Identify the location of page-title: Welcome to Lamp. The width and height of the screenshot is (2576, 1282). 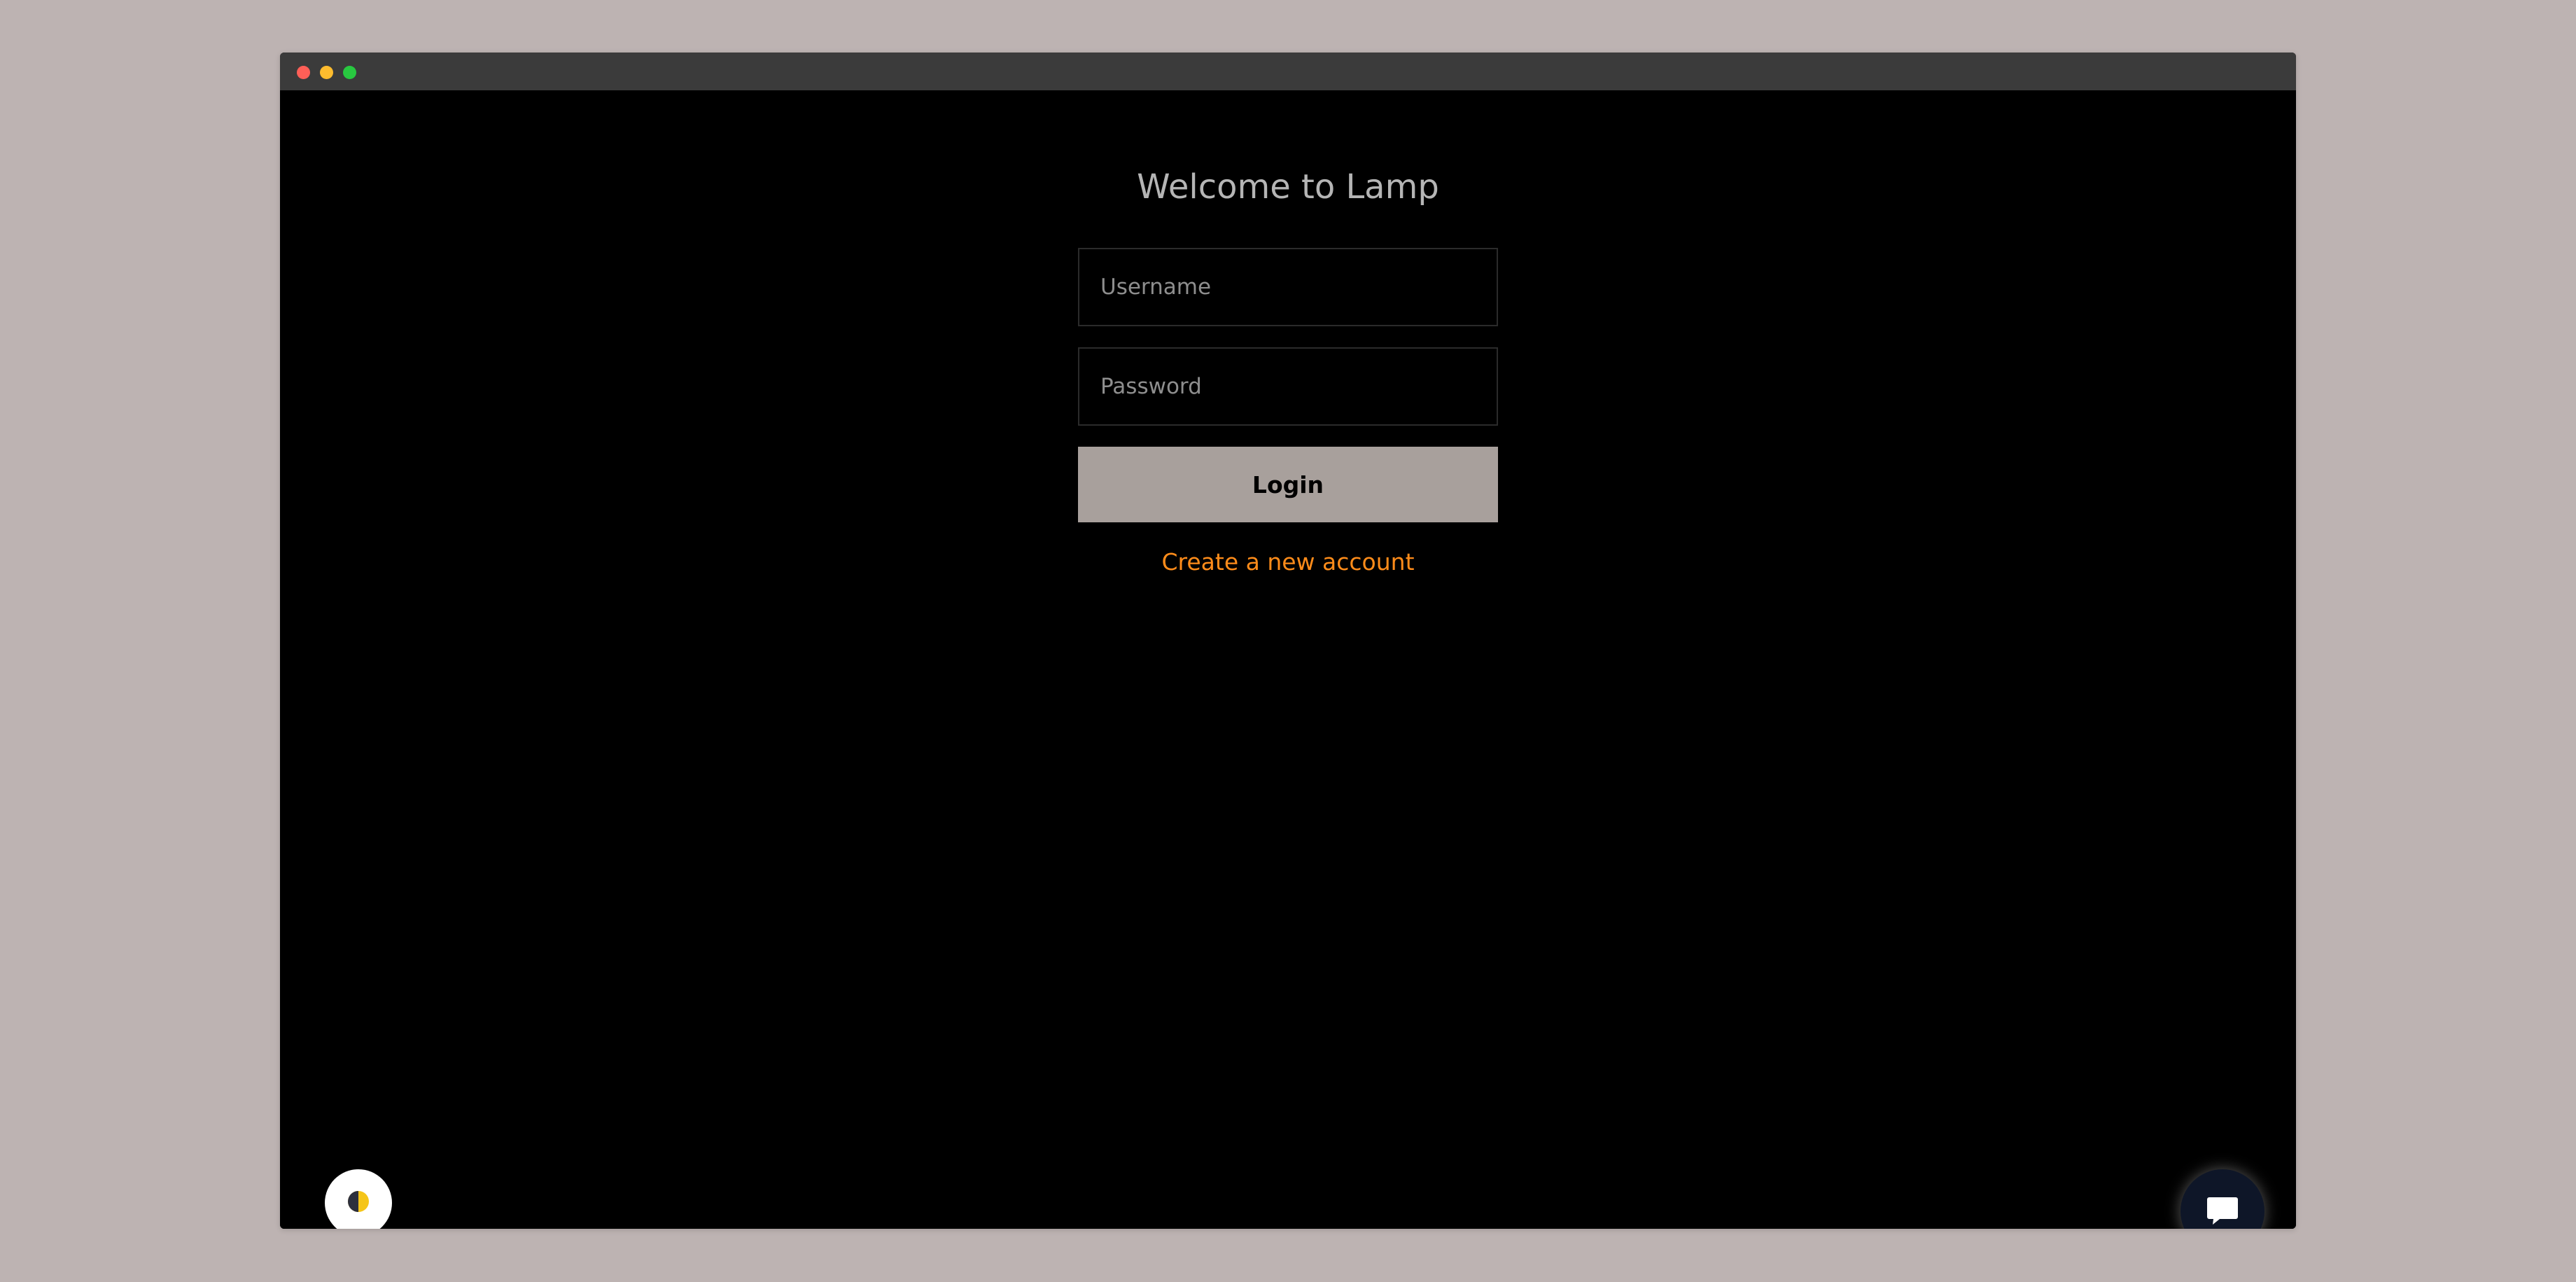
(1288, 187).